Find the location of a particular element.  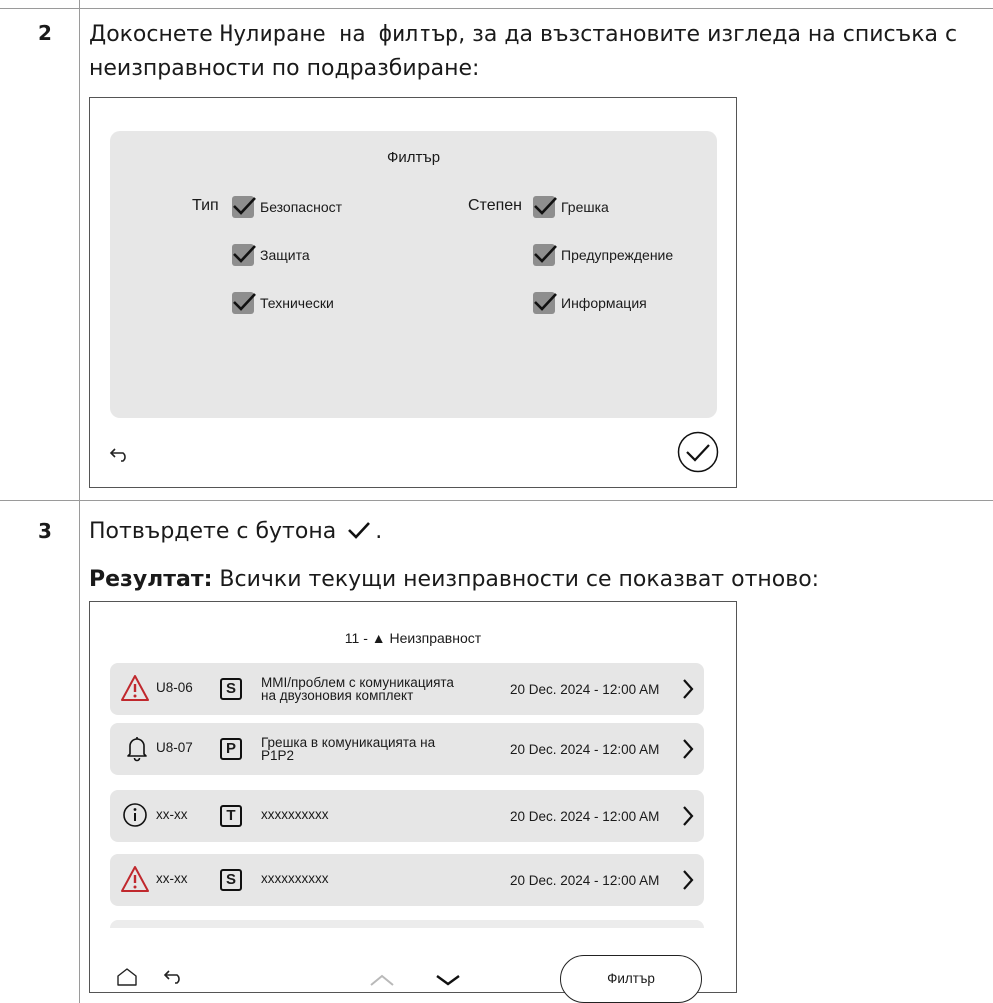

bell-icon is located at coordinates (137, 749).